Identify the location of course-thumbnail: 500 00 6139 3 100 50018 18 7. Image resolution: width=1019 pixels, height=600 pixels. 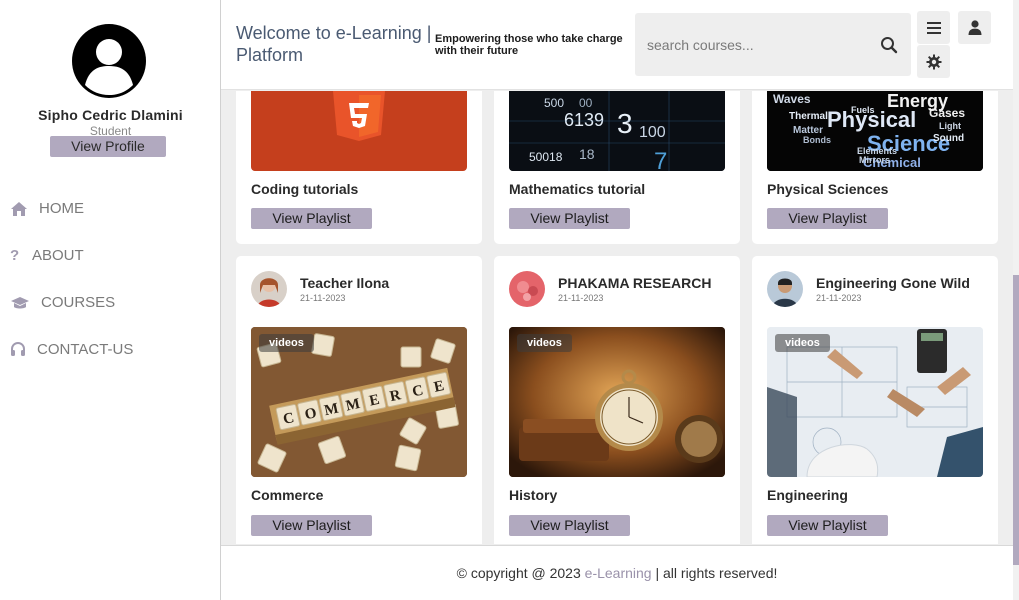
(617, 131).